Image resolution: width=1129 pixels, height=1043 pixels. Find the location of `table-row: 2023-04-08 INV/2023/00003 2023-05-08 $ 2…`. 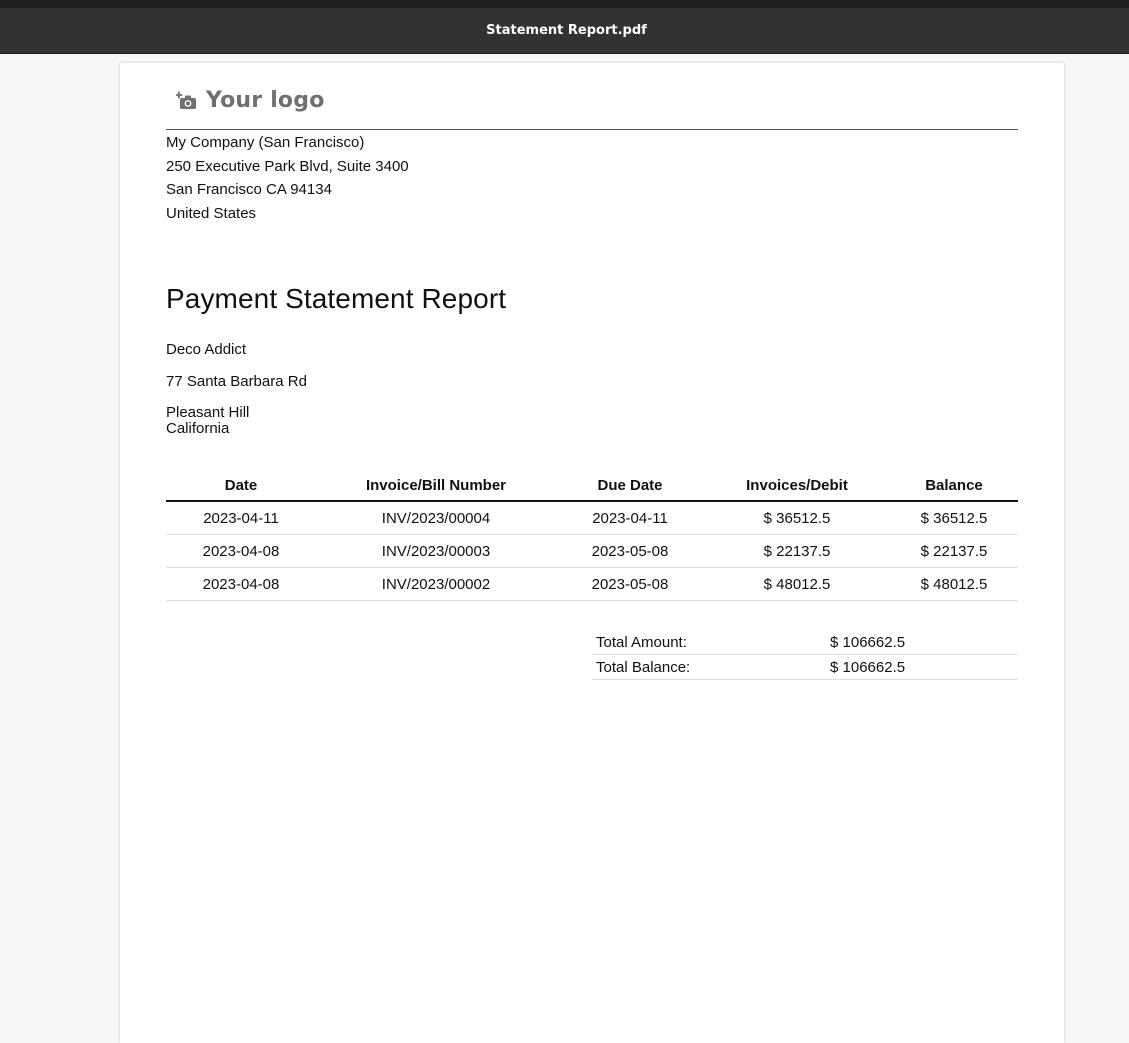

table-row: 2023-04-08 INV/2023/00003 2023-05-08 $ 2… is located at coordinates (592, 551).